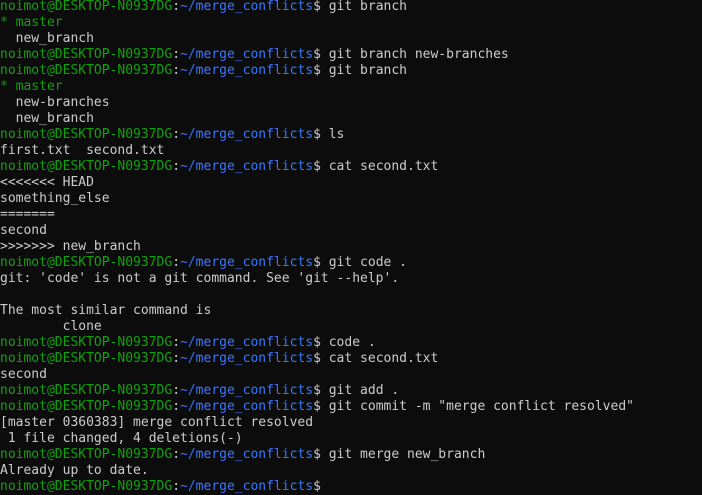 This screenshot has width=702, height=495. Describe the element at coordinates (363, 262) in the screenshot. I see `command-text: git code .` at that location.